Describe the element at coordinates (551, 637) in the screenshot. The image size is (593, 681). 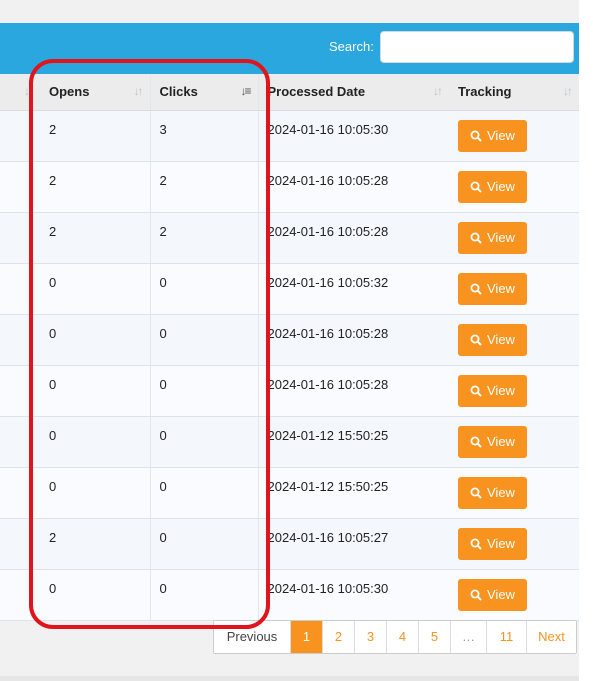
I see `pagination-next: Next` at that location.